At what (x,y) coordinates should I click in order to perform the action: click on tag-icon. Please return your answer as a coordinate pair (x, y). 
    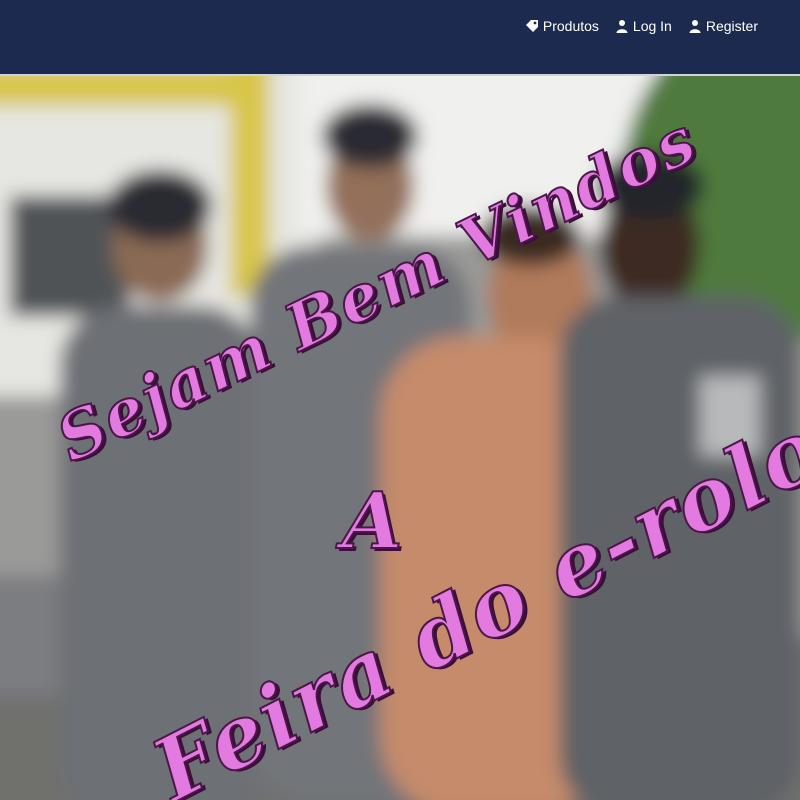
    Looking at the image, I should click on (532, 26).